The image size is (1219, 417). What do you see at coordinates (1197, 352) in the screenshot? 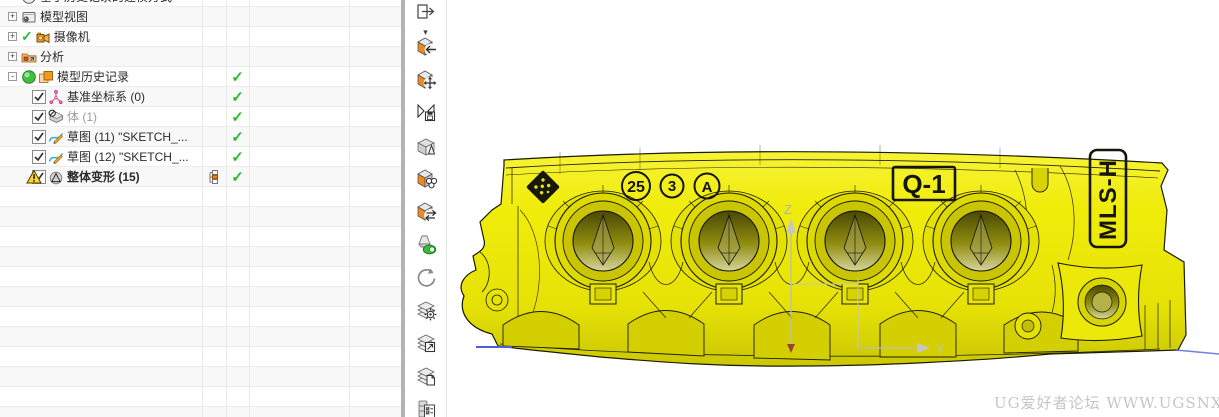
I see `datum-axis-line` at bounding box center [1197, 352].